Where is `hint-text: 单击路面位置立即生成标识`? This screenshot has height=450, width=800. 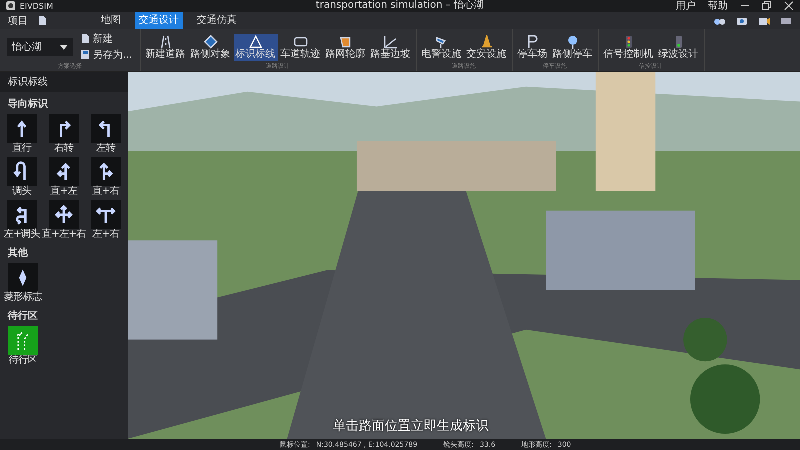
hint-text: 单击路面位置立即生成标识 is located at coordinates (411, 426).